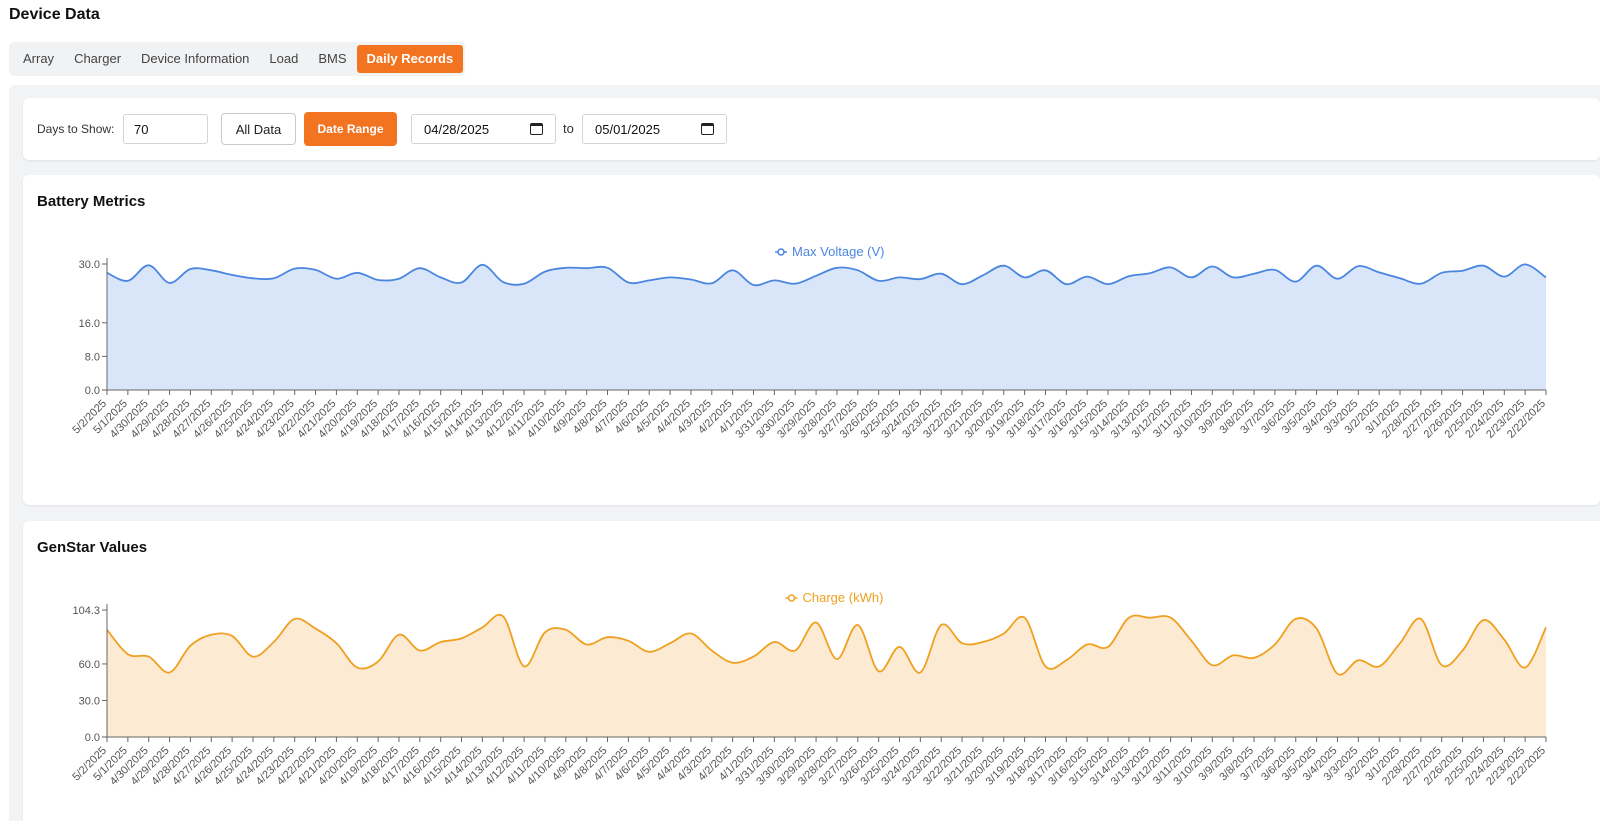  Describe the element at coordinates (97, 59) in the screenshot. I see `tab-charger: Charger` at that location.